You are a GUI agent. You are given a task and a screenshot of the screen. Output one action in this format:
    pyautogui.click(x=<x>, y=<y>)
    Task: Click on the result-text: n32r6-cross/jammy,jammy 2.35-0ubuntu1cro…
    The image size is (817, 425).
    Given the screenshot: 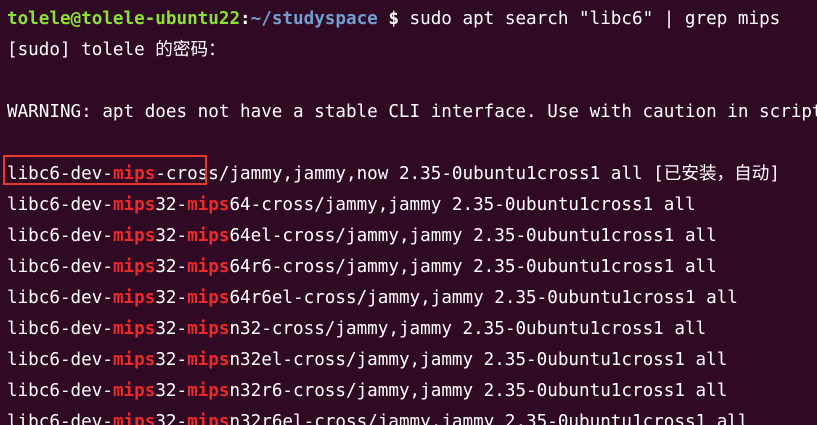 What is the action you would take?
    pyautogui.click(x=478, y=391)
    